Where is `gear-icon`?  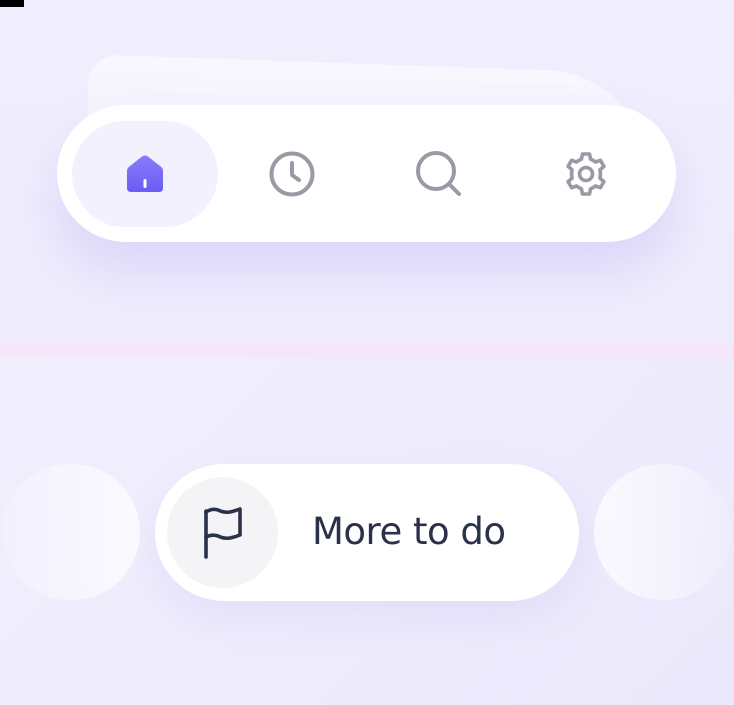
gear-icon is located at coordinates (586, 174).